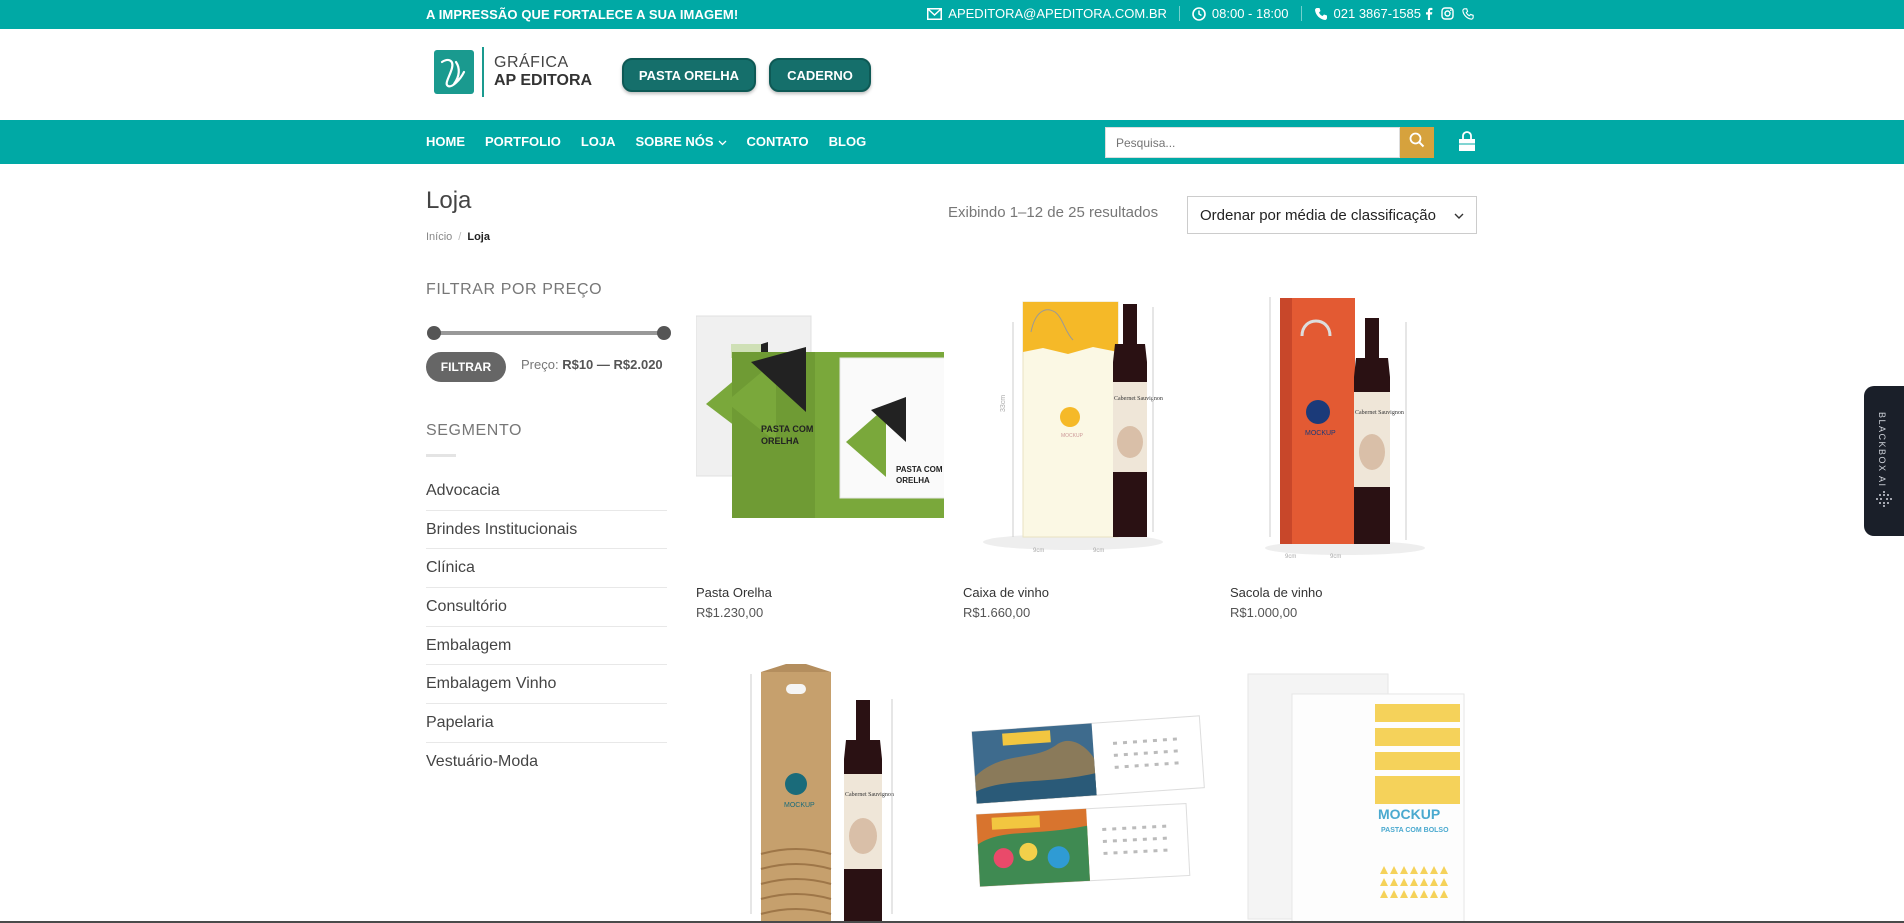 The width and height of the screenshot is (1904, 923). Describe the element at coordinates (546, 685) in the screenshot. I see `segment-item: Embalagem Vinho` at that location.